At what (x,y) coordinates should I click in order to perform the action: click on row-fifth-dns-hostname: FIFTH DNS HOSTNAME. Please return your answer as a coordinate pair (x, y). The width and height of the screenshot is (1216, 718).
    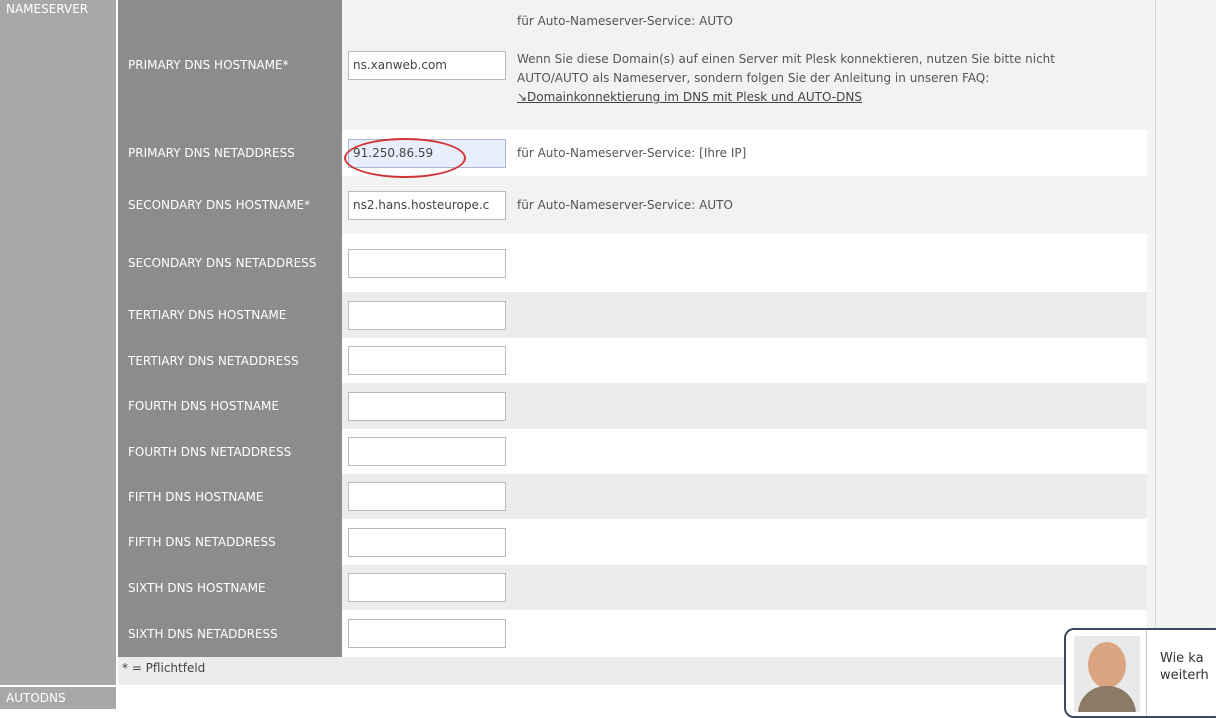
    Looking at the image, I should click on (632, 496).